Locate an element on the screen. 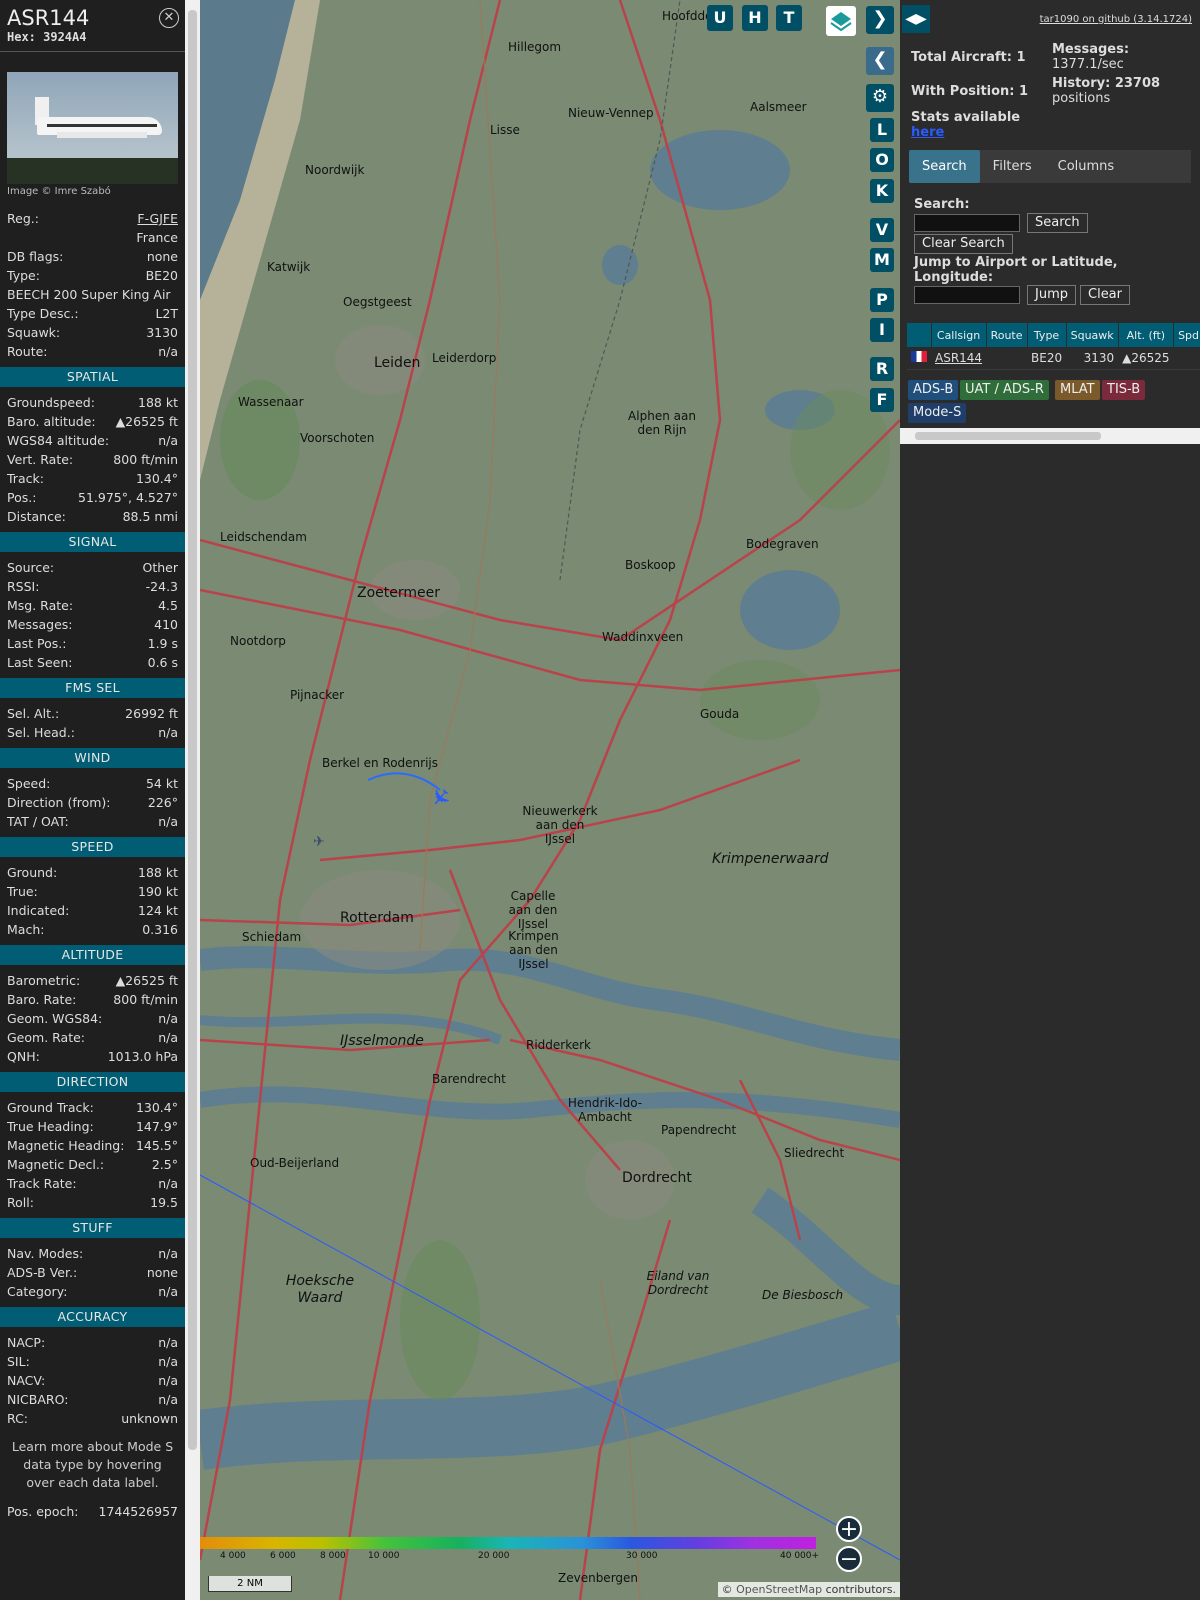  map-toggle-k: K is located at coordinates (882, 191).